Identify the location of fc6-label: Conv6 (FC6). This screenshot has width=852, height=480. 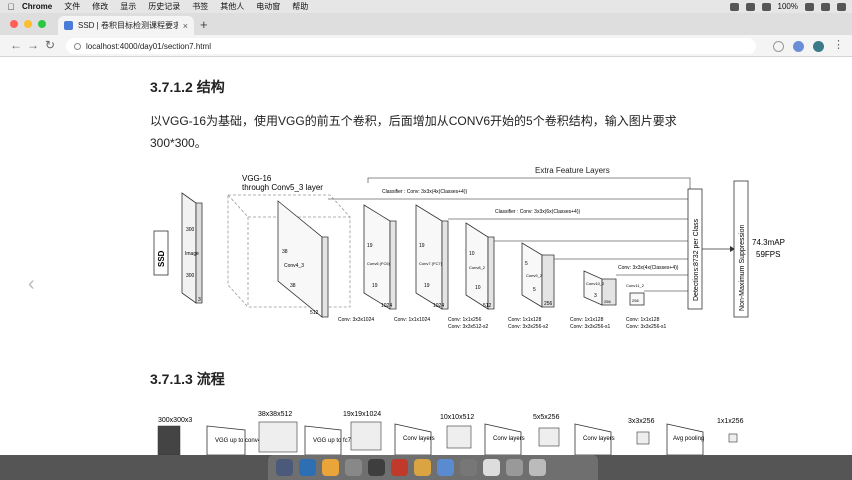
(379, 263).